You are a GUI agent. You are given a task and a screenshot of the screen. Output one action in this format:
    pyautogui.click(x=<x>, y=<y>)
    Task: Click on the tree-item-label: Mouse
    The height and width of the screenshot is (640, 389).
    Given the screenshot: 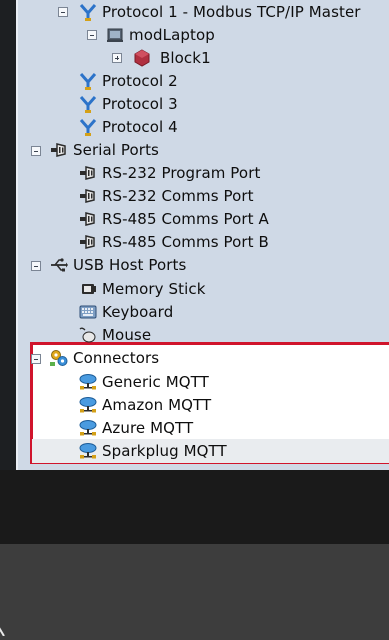 What is the action you would take?
    pyautogui.click(x=127, y=334)
    